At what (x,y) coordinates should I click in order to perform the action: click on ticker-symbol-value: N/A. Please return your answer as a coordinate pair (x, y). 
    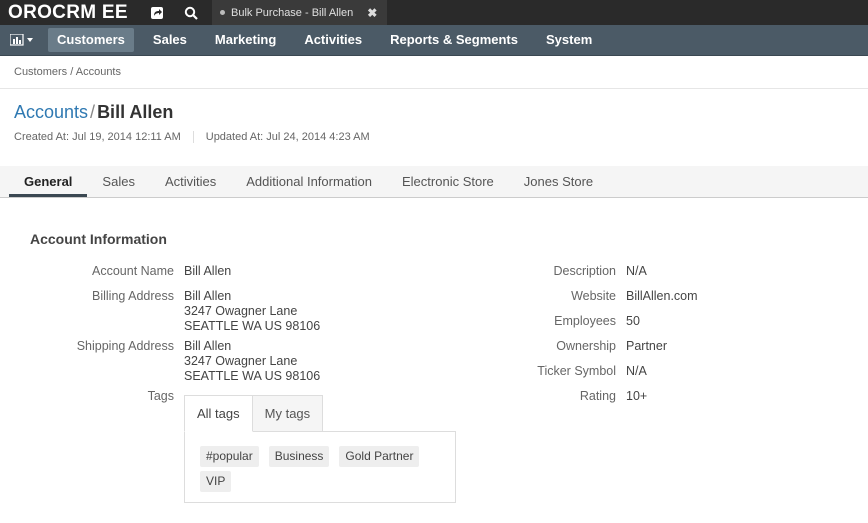
    Looking at the image, I should click on (636, 371).